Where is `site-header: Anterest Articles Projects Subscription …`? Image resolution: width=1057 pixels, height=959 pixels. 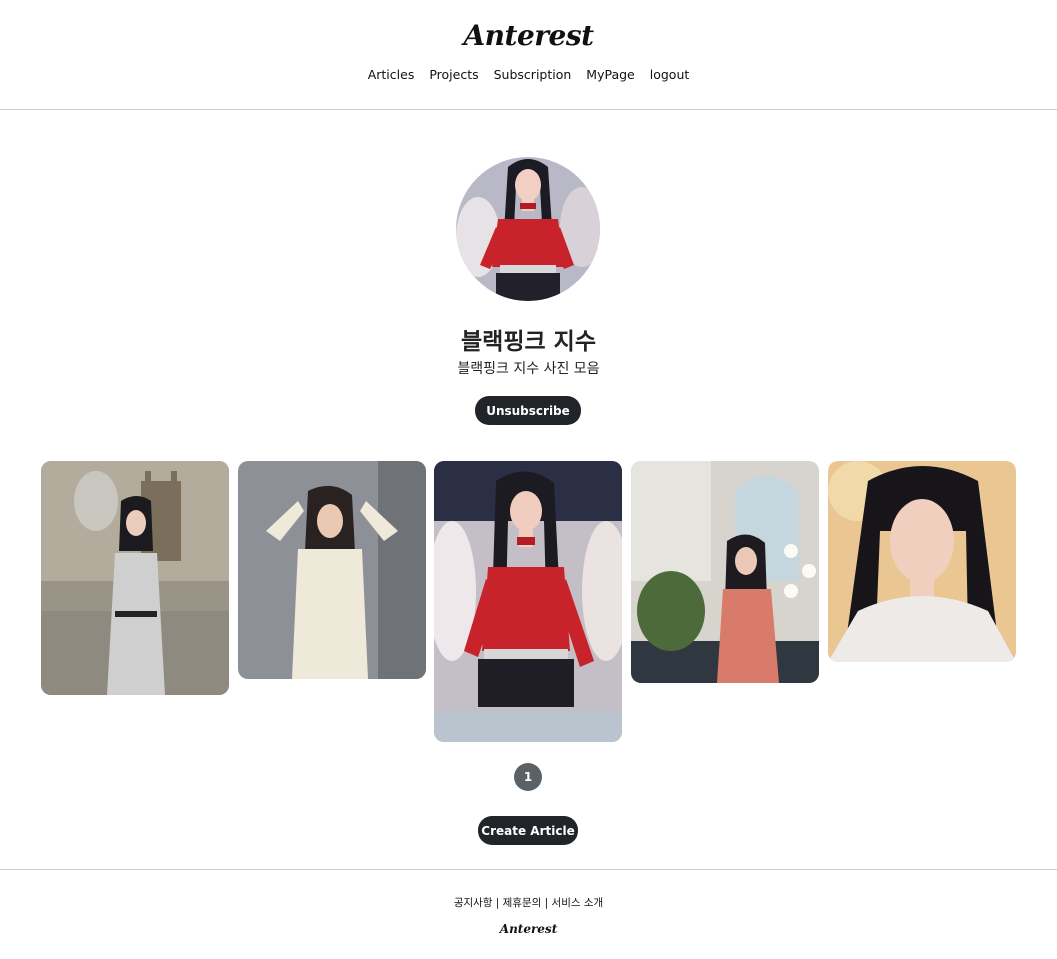
site-header: Anterest Articles Projects Subscription … is located at coordinates (528, 55).